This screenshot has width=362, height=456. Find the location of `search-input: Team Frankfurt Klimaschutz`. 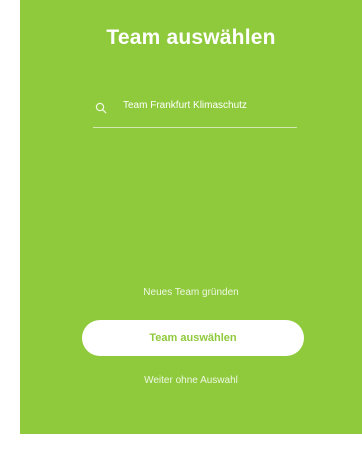

search-input: Team Frankfurt Klimaschutz is located at coordinates (185, 105).